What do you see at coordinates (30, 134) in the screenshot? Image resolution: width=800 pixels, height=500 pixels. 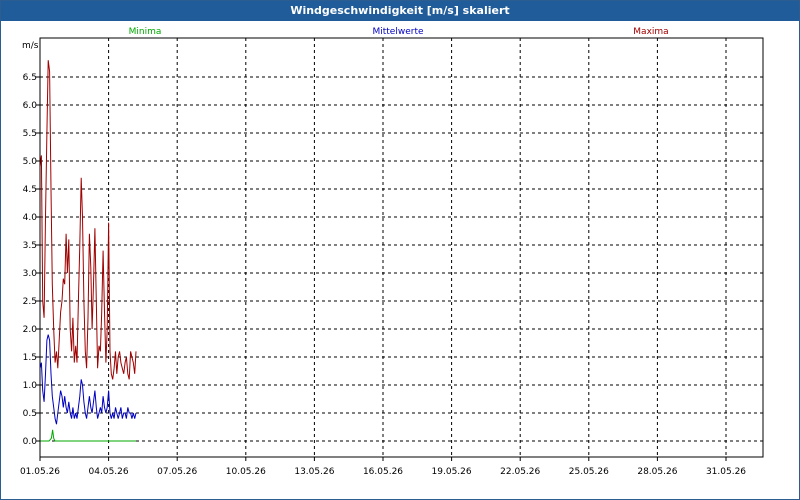 I see `y-tick-label: 5.5` at bounding box center [30, 134].